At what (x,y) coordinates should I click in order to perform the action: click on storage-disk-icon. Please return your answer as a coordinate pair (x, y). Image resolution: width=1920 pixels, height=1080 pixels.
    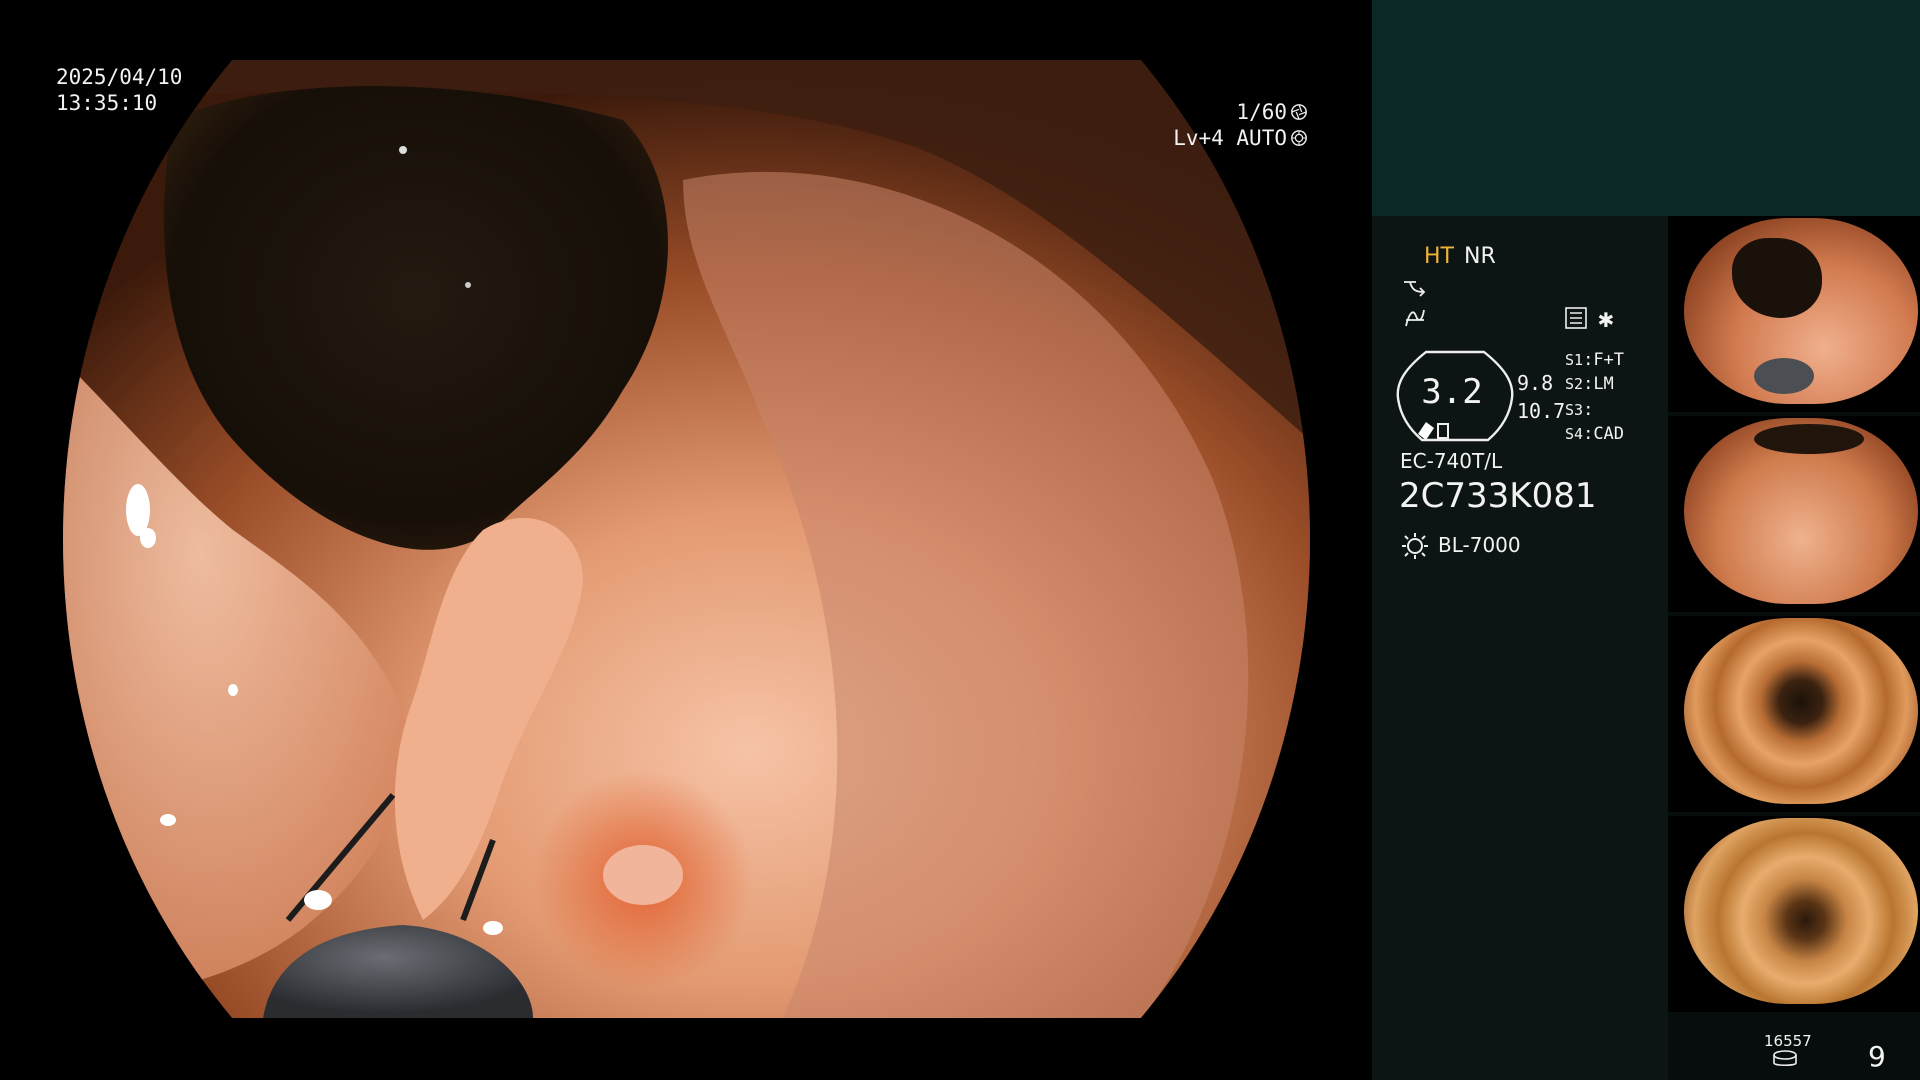
    Looking at the image, I should click on (1785, 1058).